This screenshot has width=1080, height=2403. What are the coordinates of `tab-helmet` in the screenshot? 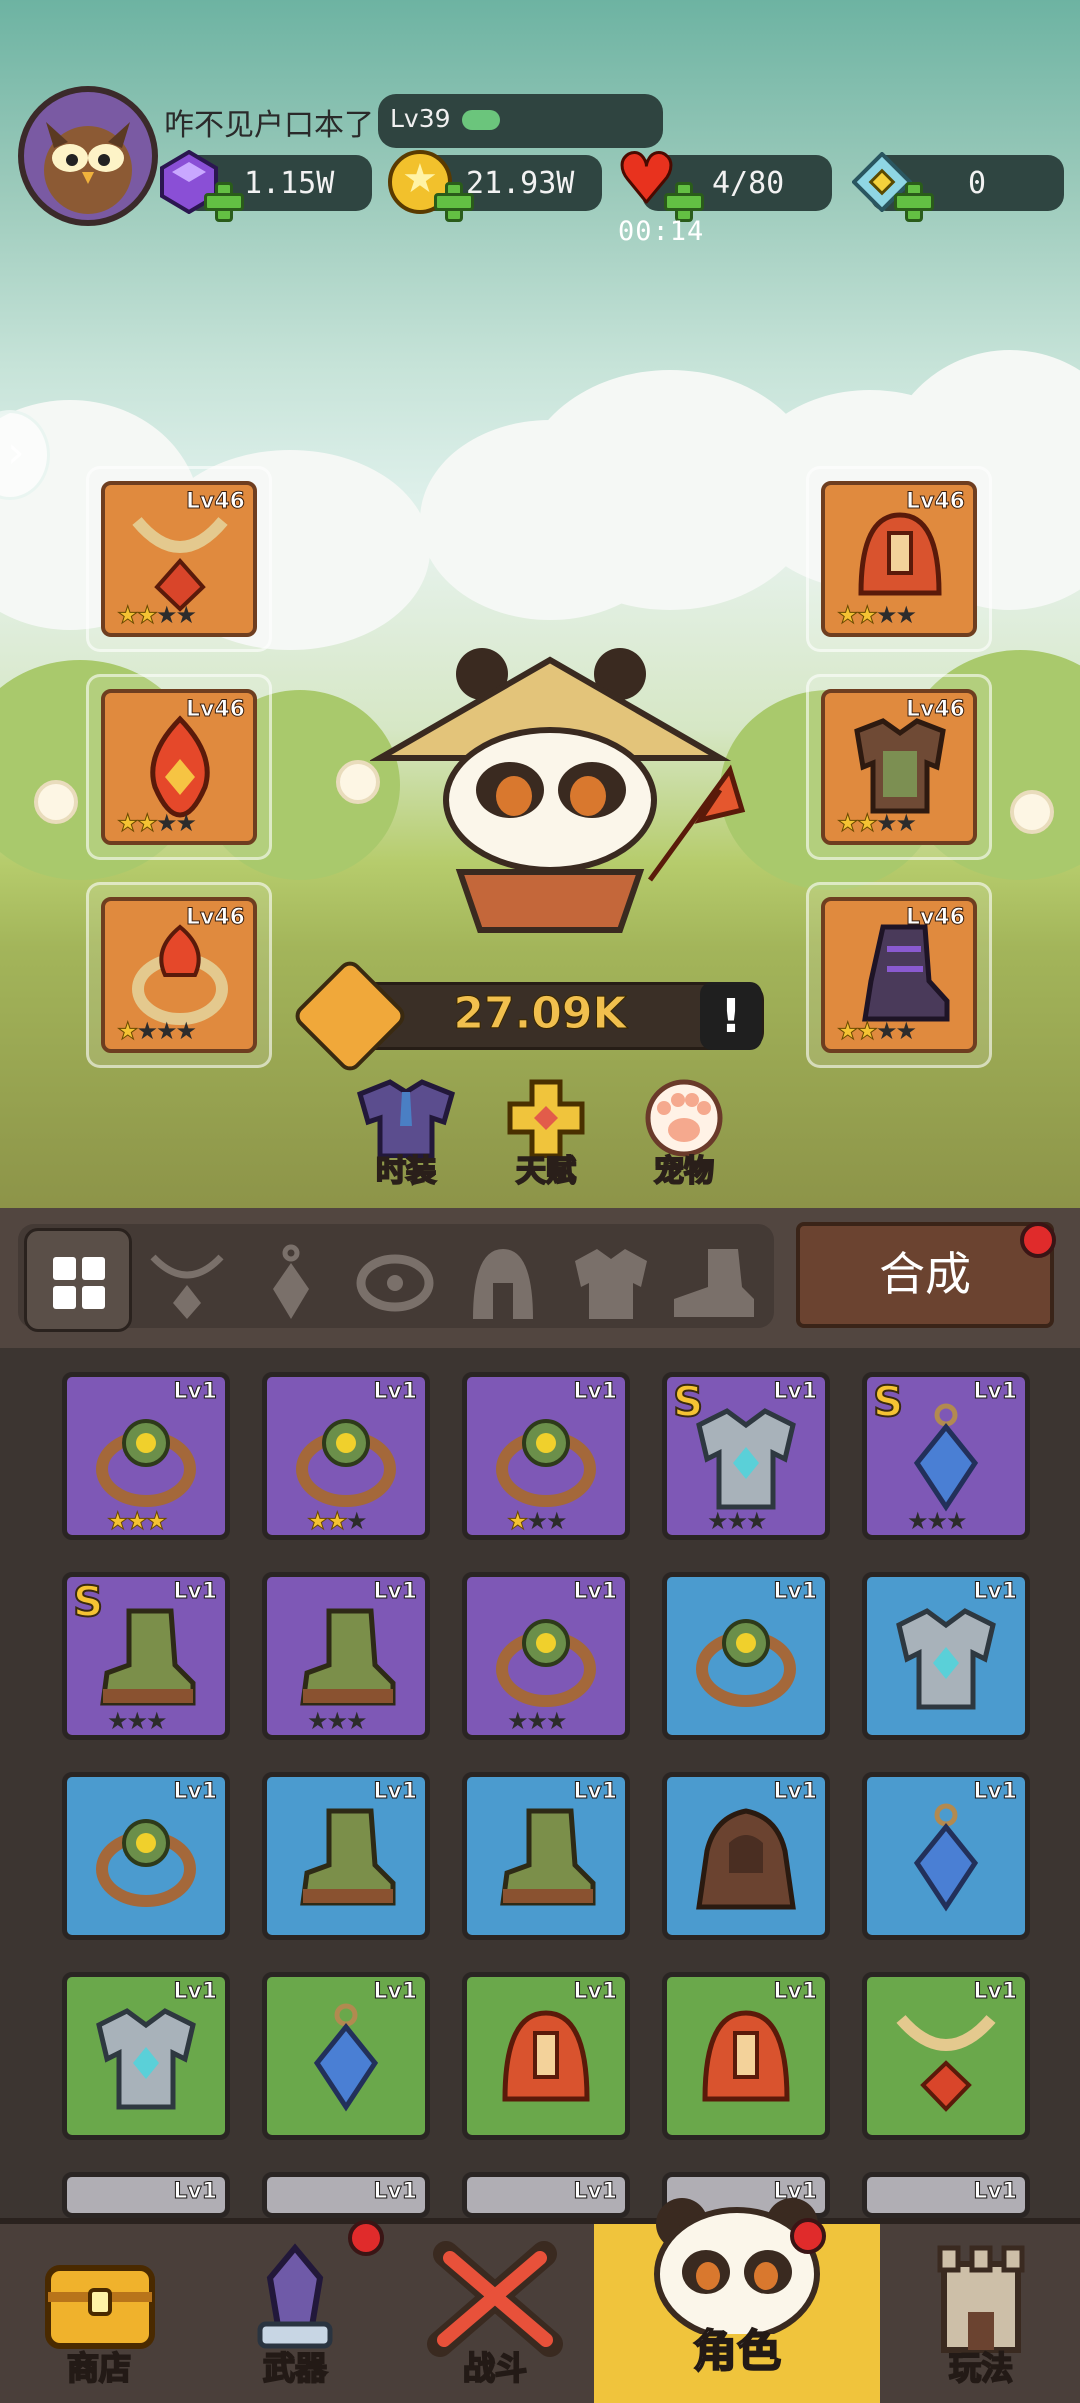 It's located at (503, 1283).